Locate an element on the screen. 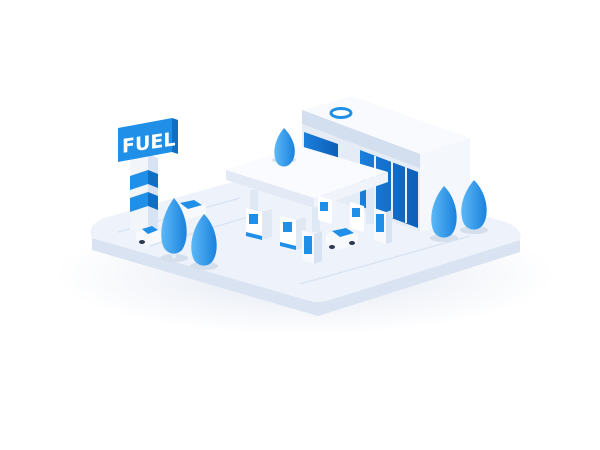  roof-logo-icon is located at coordinates (341, 113).